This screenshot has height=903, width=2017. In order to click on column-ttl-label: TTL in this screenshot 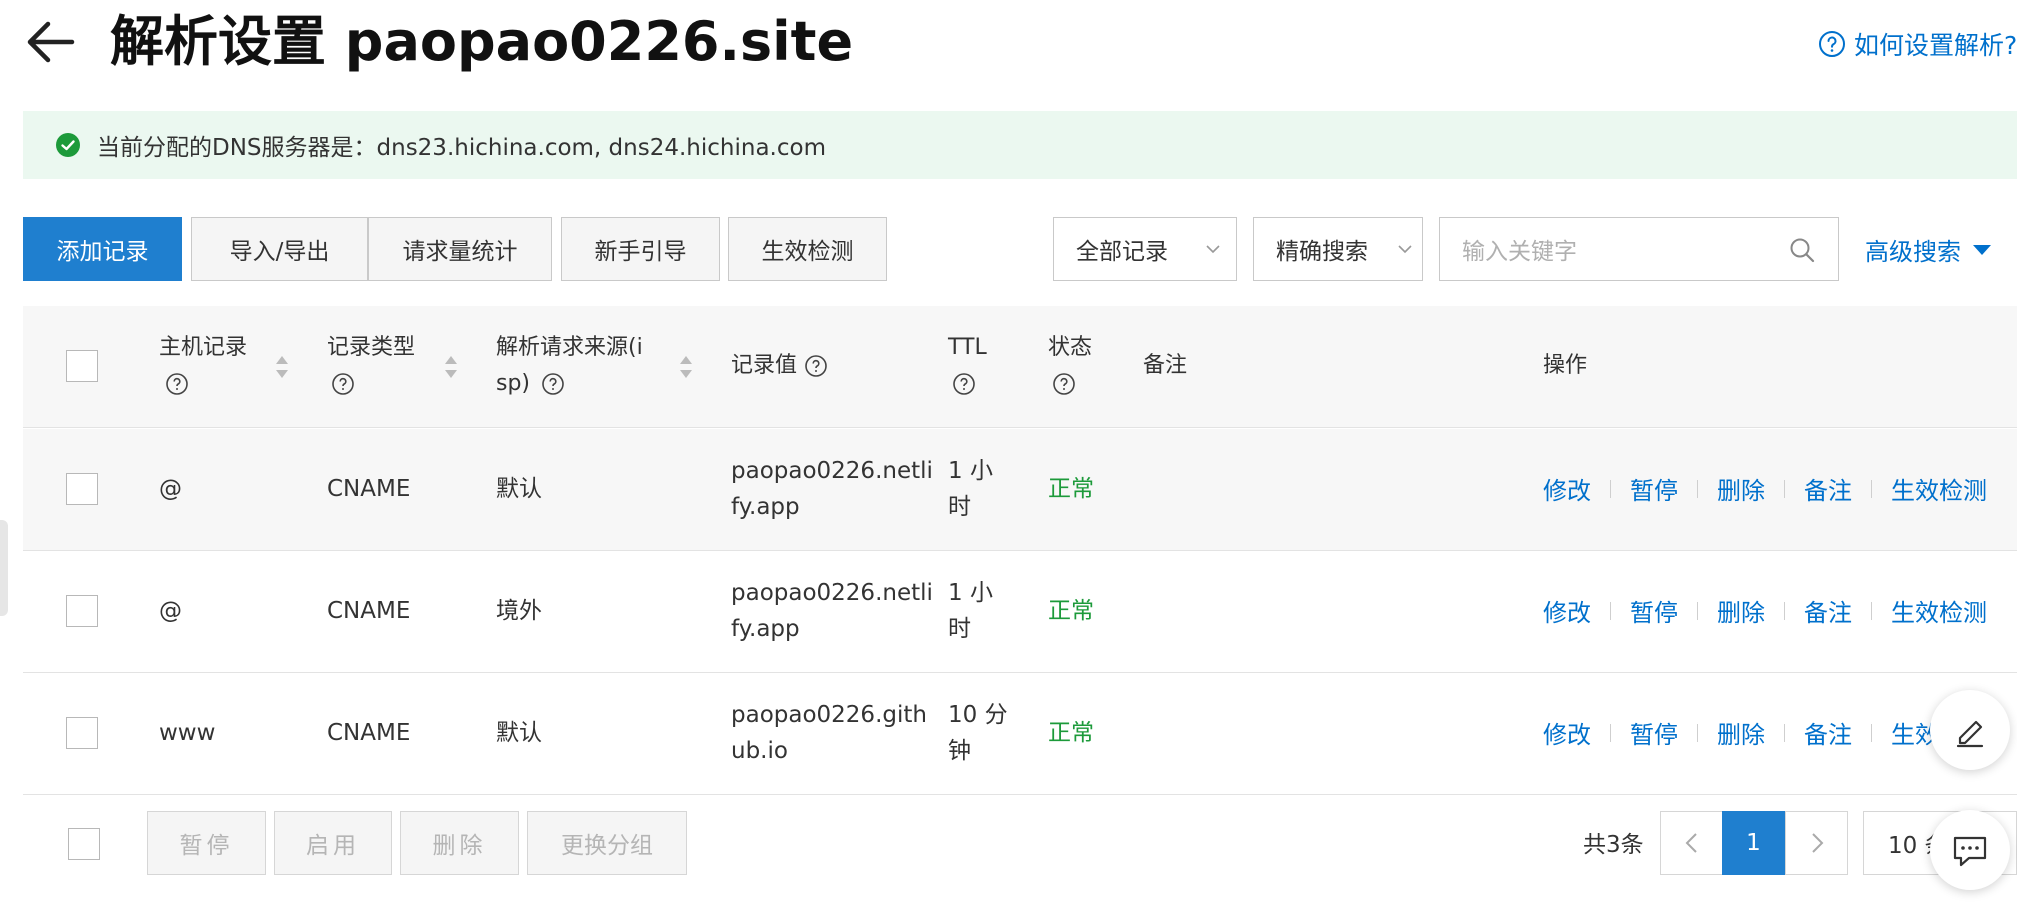, I will do `click(967, 347)`.